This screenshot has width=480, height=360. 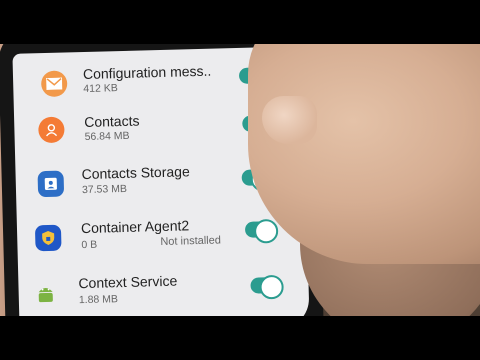 What do you see at coordinates (128, 282) in the screenshot?
I see `app-title: Context Service` at bounding box center [128, 282].